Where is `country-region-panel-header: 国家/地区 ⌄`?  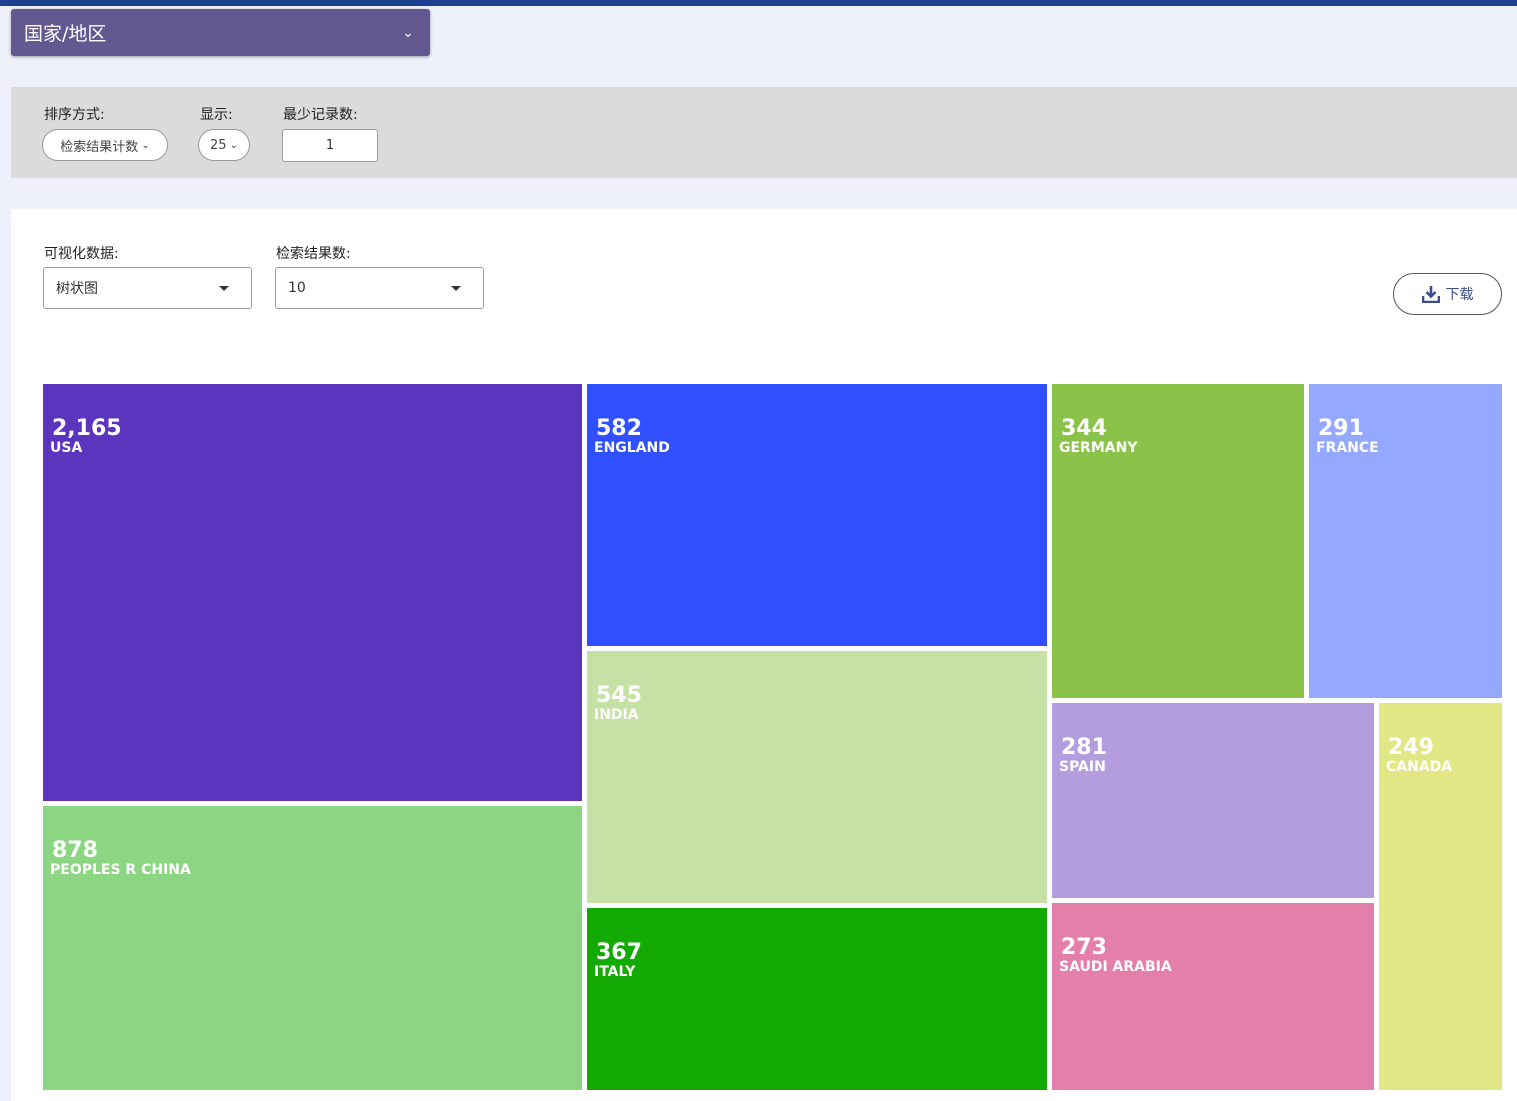 country-region-panel-header: 国家/地区 ⌄ is located at coordinates (220, 32).